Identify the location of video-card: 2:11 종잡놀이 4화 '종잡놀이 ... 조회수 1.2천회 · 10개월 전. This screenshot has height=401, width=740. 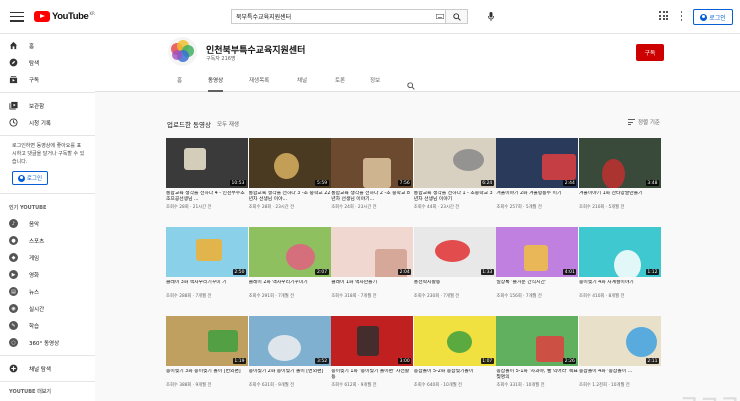
(620, 352).